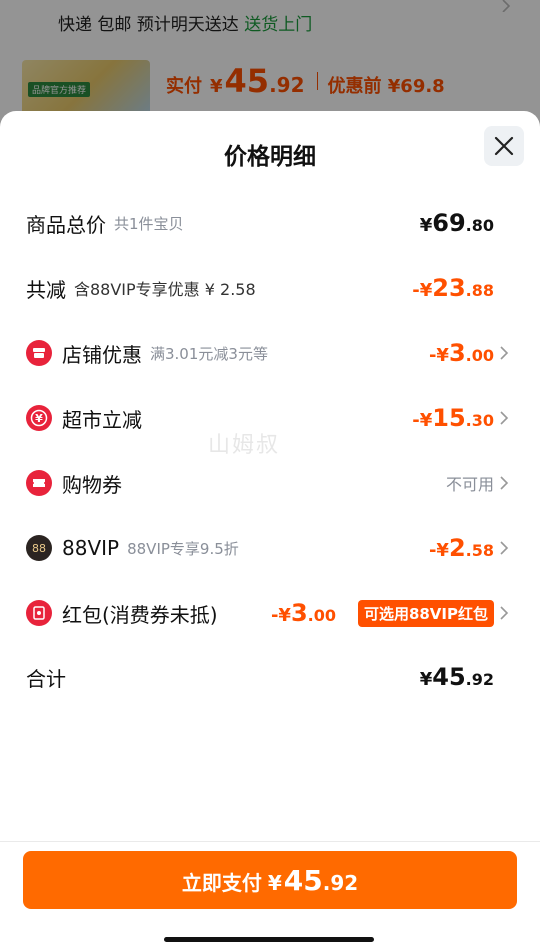 This screenshot has width=540, height=952. Describe the element at coordinates (92, 484) in the screenshot. I see `row-label: 购物券` at that location.